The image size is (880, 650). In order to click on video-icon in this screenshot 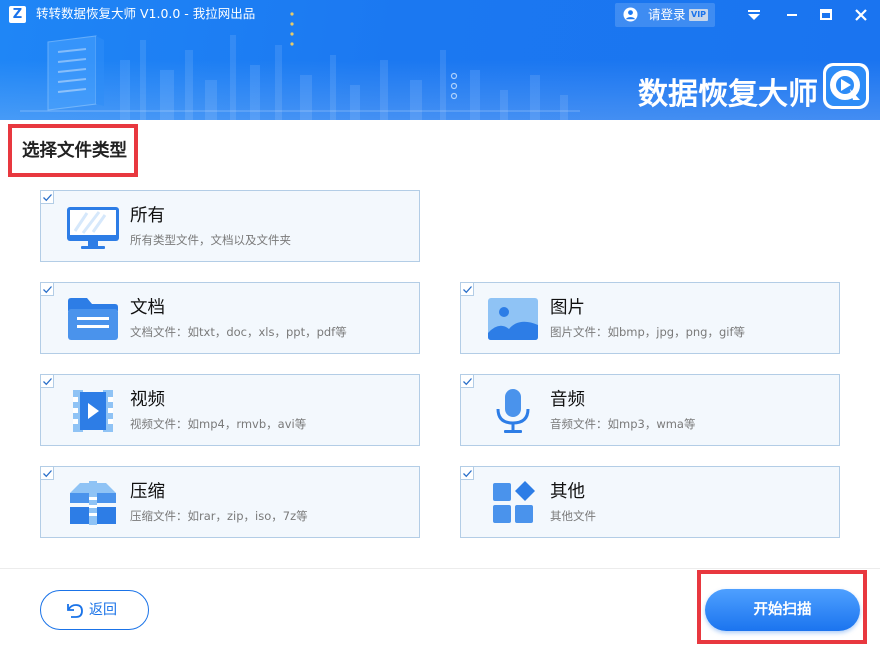, I will do `click(93, 411)`.